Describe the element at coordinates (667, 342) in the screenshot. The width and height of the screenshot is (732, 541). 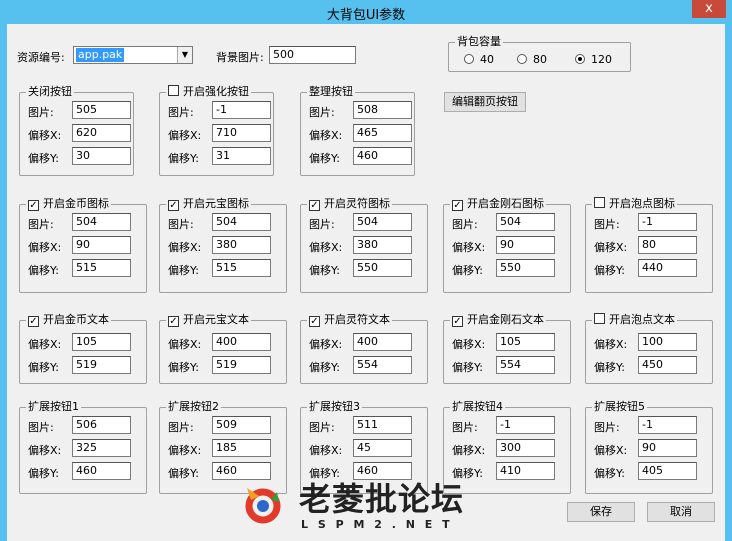
I see `offset-x-field: 100` at that location.